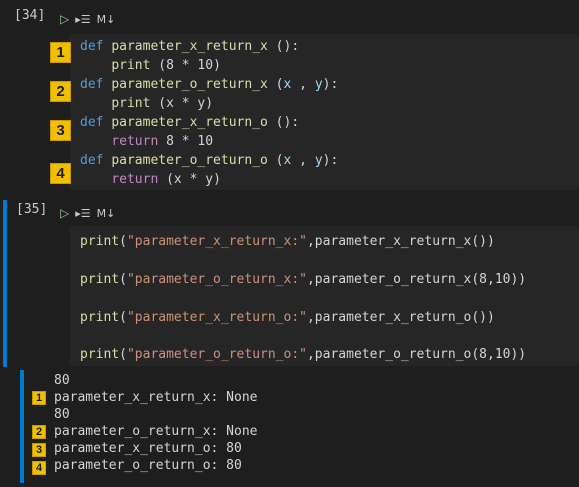  I want to click on function-name: parameter_o_return_x, so click(189, 84).